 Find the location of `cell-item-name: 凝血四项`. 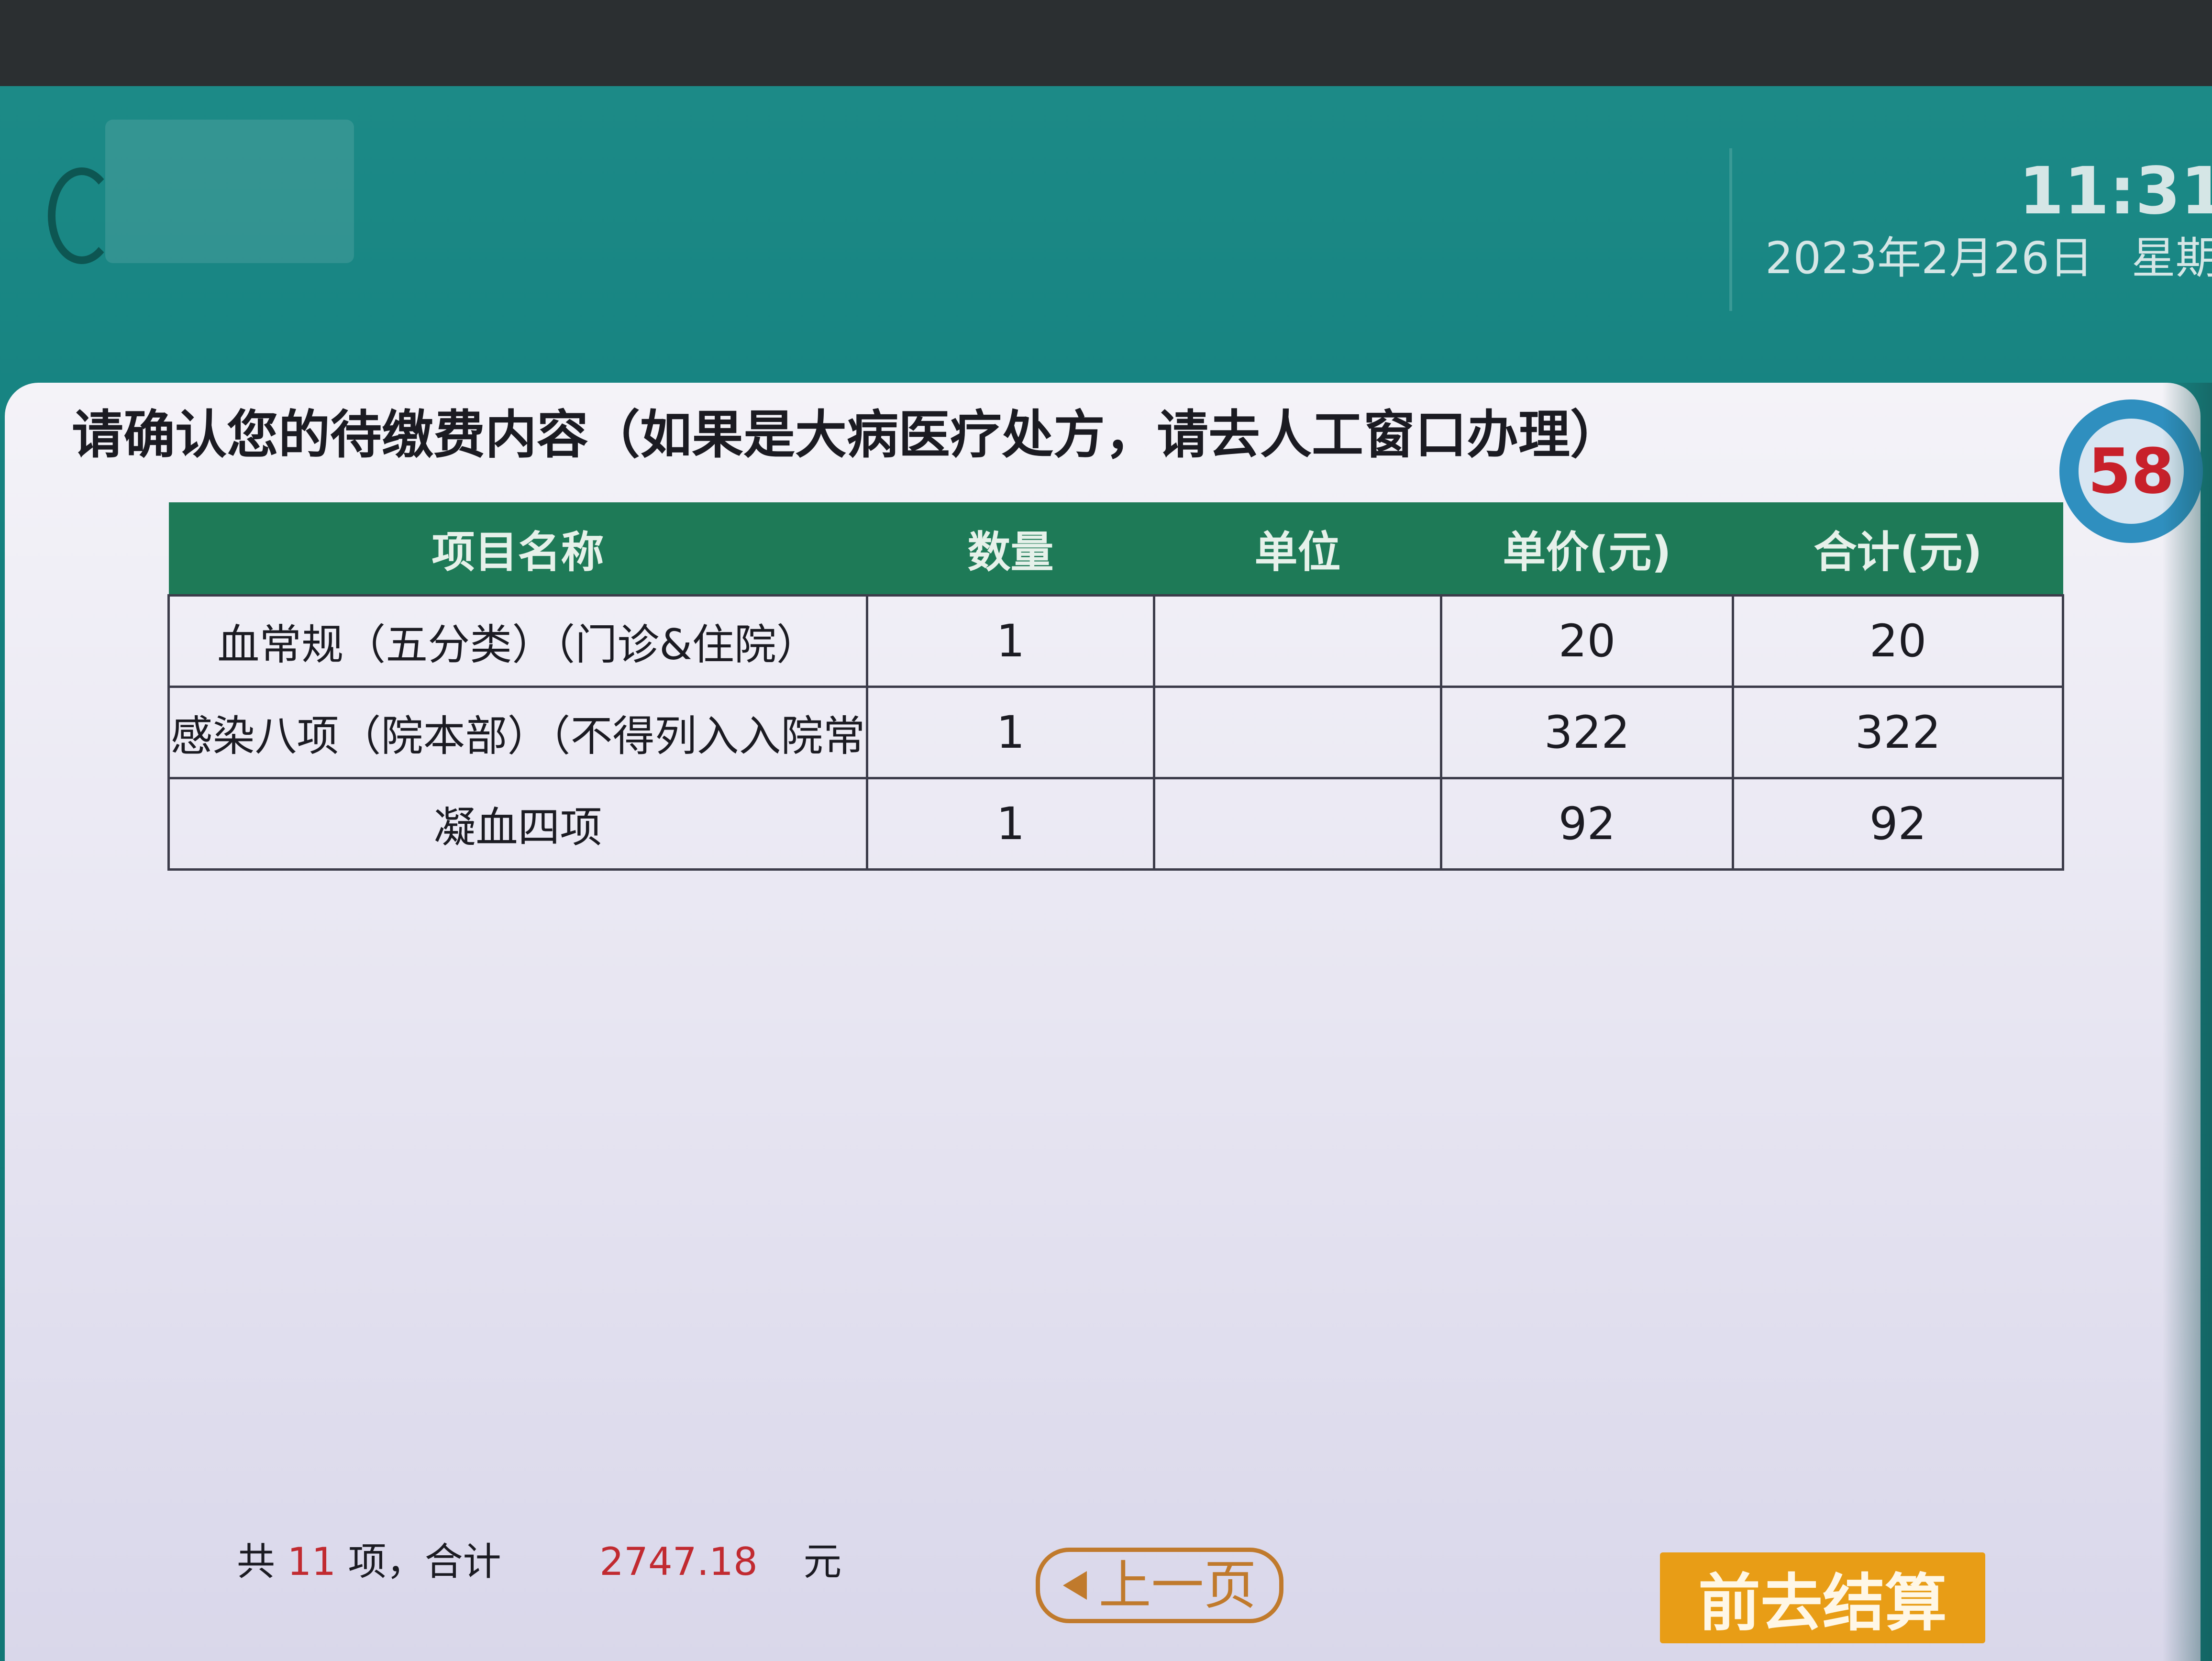

cell-item-name: 凝血四项 is located at coordinates (517, 824).